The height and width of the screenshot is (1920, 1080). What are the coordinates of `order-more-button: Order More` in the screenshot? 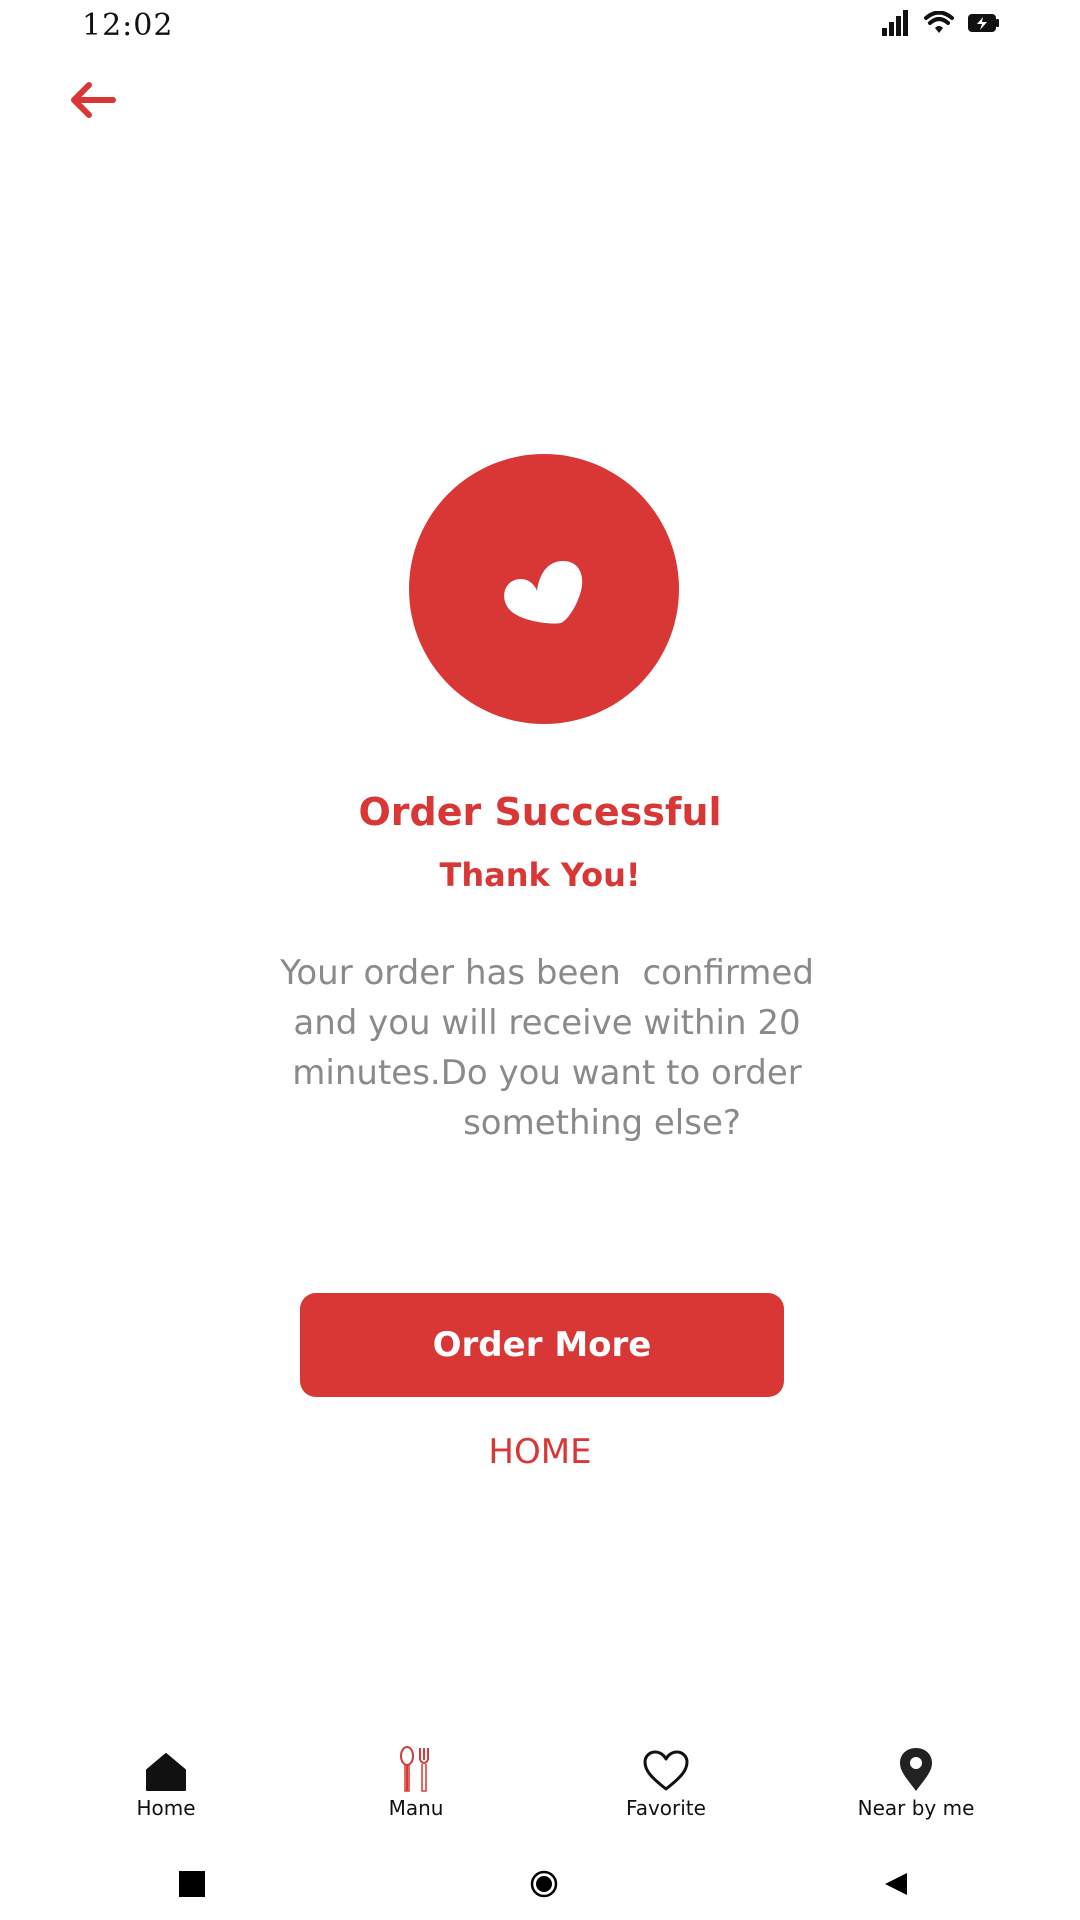 It's located at (542, 1345).